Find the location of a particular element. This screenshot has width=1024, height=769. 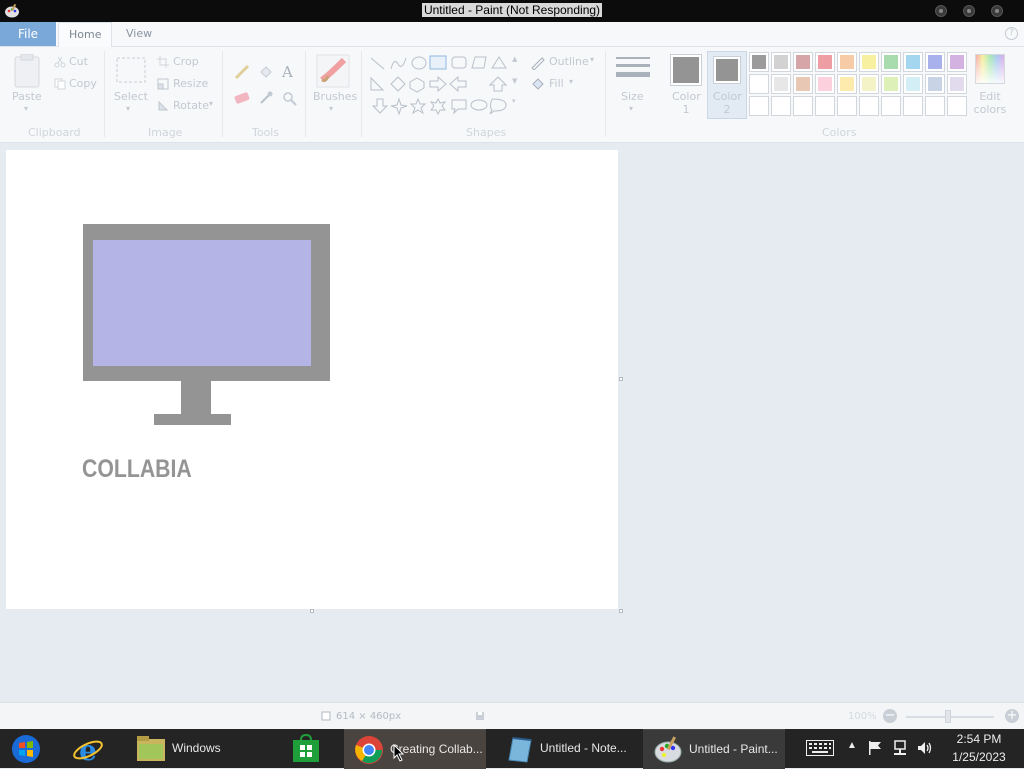

paste-icon is located at coordinates (27, 72).